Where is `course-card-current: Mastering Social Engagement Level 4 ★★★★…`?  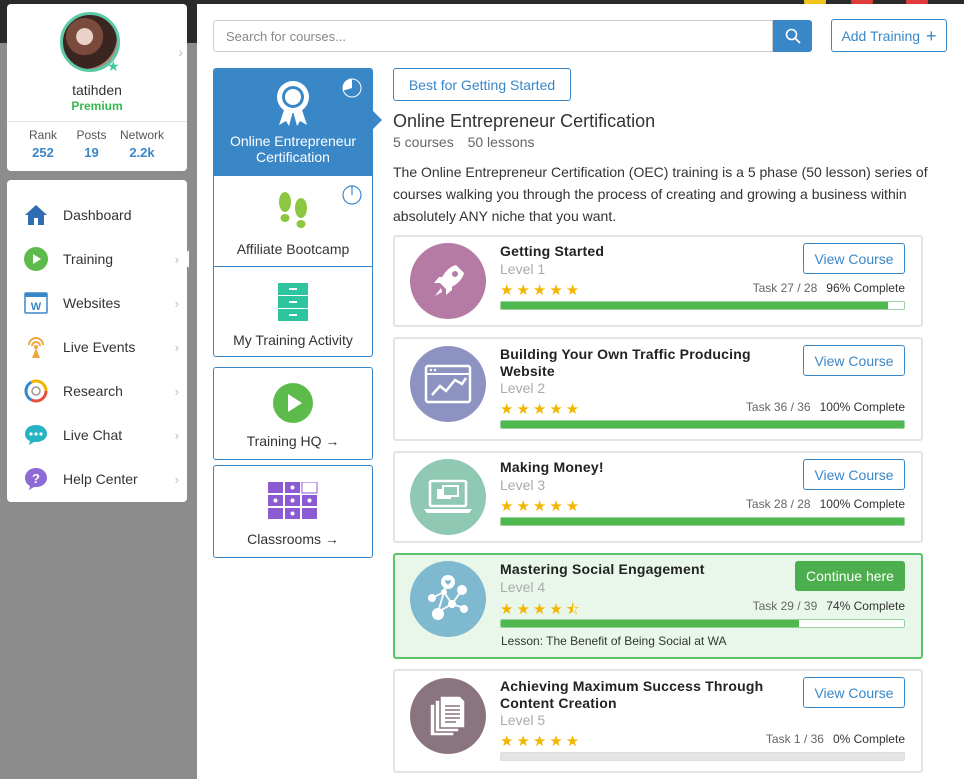 course-card-current: Mastering Social Engagement Level 4 ★★★★… is located at coordinates (658, 606).